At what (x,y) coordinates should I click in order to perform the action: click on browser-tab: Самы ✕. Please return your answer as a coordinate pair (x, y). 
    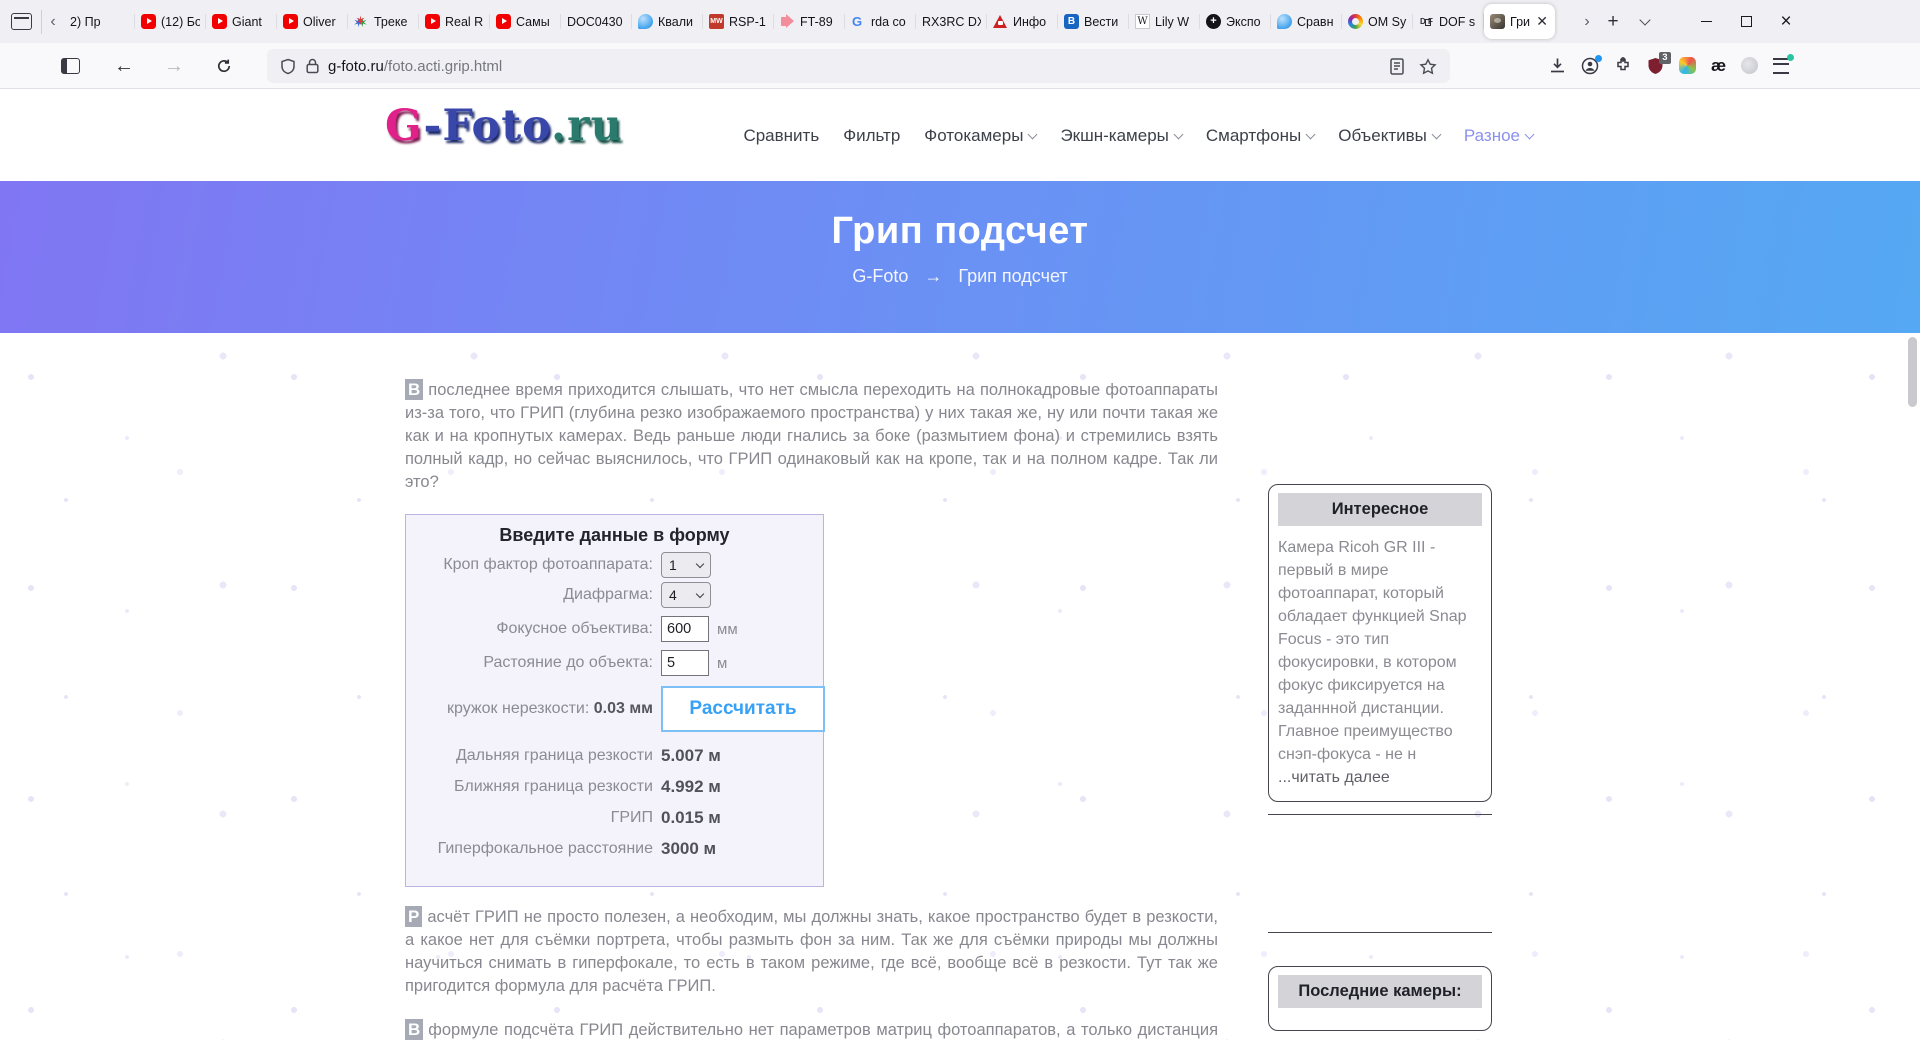
    Looking at the image, I should click on (525, 21).